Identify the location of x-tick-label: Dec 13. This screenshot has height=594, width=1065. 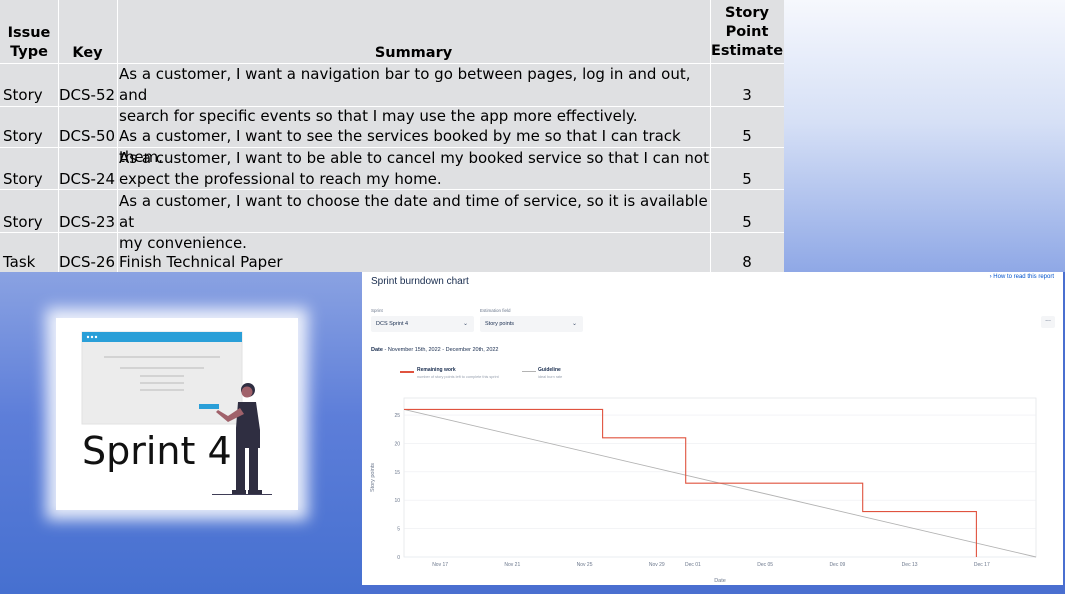
(910, 565).